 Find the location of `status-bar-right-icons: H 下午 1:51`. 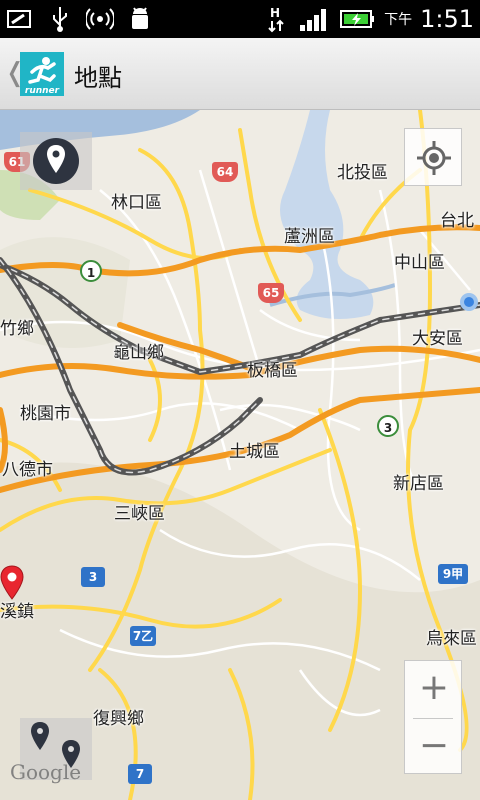

status-bar-right-icons: H 下午 1:51 is located at coordinates (368, 19).